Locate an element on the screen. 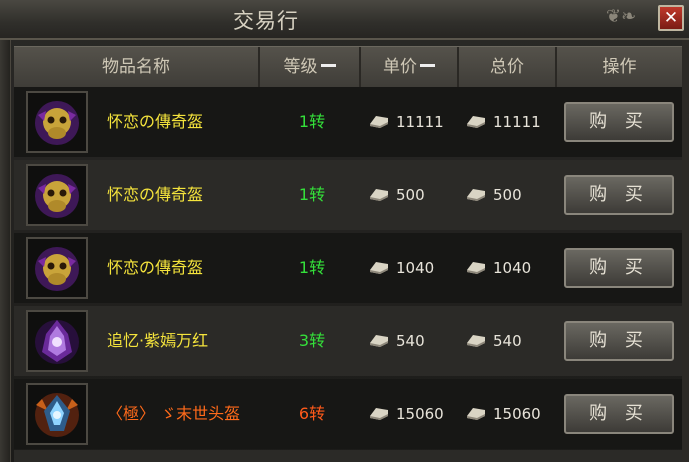 This screenshot has height=462, width=689. left-frame is located at coordinates (5, 251).